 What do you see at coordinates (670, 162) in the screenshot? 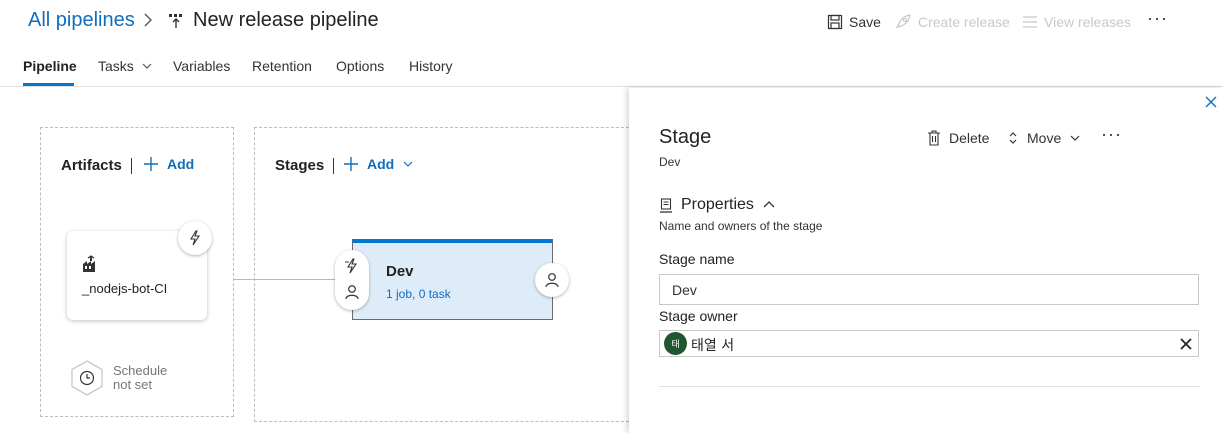
I see `panel-subtitle: Dev` at bounding box center [670, 162].